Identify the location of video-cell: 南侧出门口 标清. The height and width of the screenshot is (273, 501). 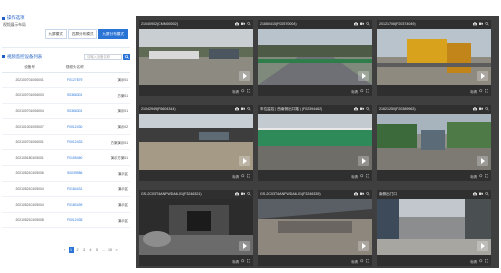
(434, 228).